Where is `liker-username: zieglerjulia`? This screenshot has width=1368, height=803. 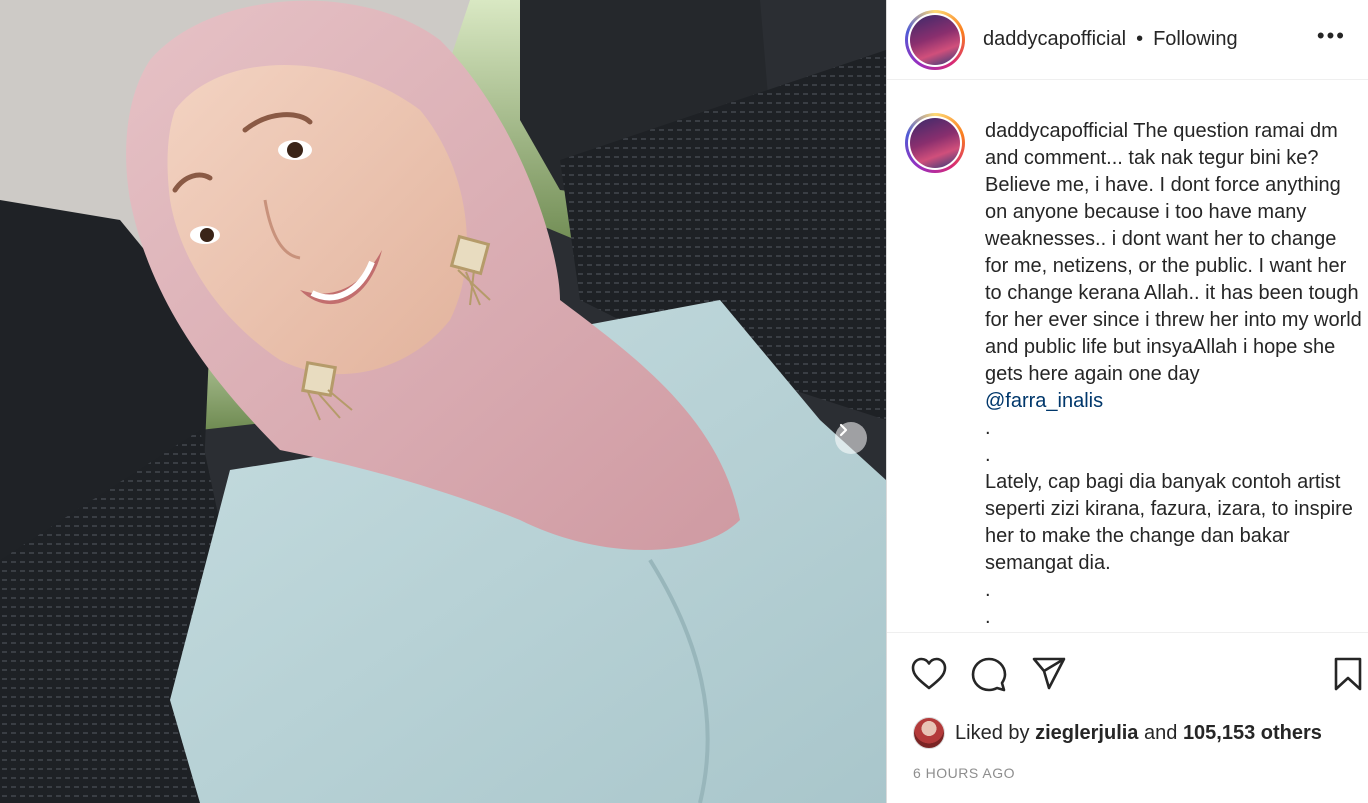 liker-username: zieglerjulia is located at coordinates (1086, 733).